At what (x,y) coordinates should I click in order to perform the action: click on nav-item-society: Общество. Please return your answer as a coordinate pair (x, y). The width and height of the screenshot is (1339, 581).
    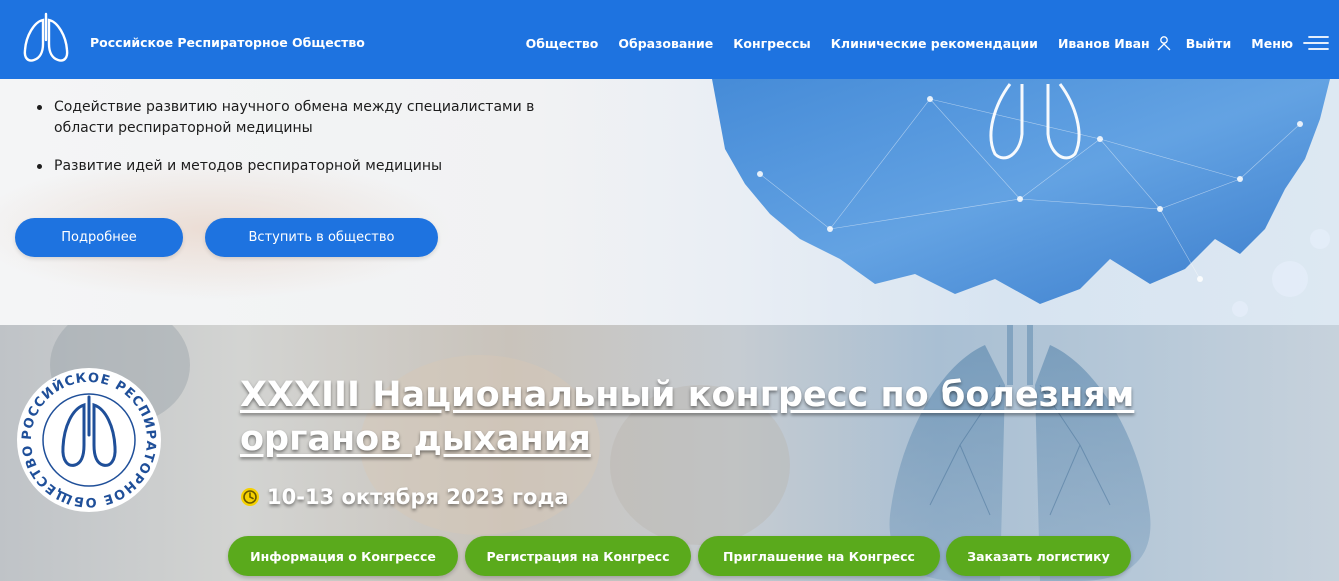
    Looking at the image, I should click on (562, 43).